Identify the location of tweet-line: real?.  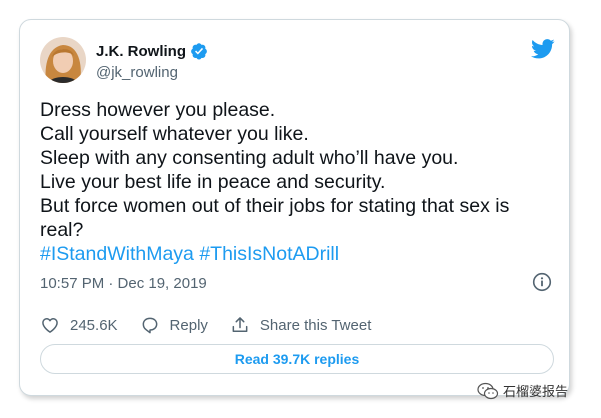
(62, 230).